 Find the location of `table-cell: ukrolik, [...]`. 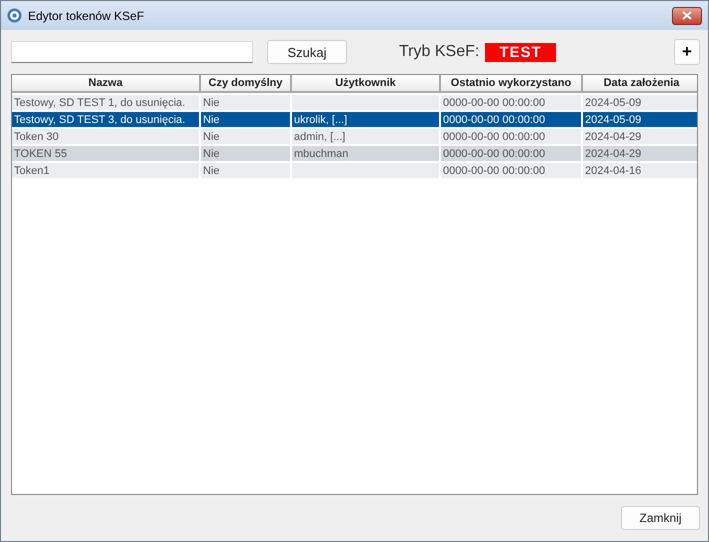

table-cell: ukrolik, [...] is located at coordinates (366, 118).